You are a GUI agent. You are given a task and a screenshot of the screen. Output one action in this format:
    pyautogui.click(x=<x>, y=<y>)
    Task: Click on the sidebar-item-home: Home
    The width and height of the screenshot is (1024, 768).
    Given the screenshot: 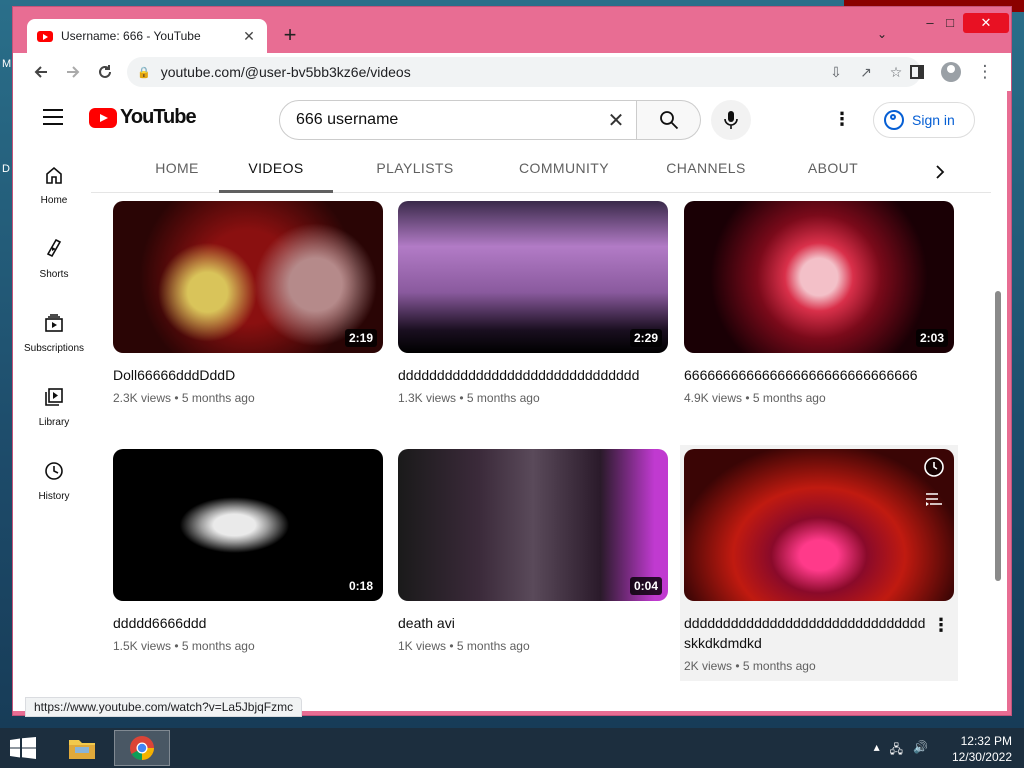 What is the action you would take?
    pyautogui.click(x=54, y=182)
    